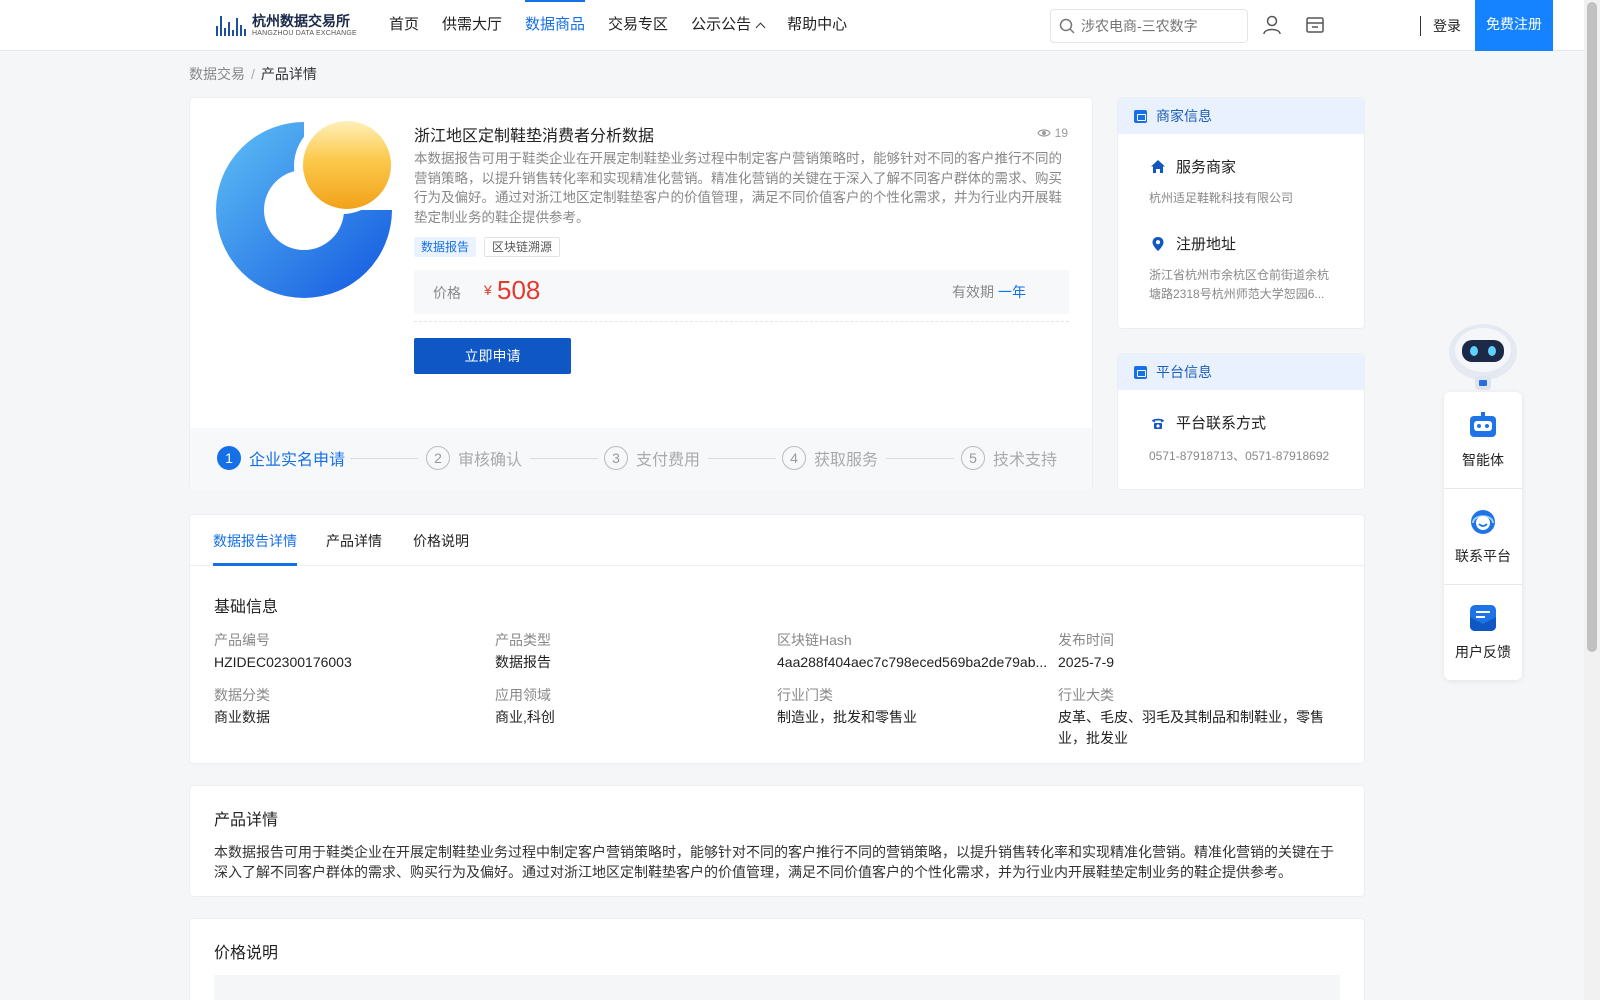 Image resolution: width=1600 pixels, height=1000 pixels. I want to click on user-icon, so click(1272, 25).